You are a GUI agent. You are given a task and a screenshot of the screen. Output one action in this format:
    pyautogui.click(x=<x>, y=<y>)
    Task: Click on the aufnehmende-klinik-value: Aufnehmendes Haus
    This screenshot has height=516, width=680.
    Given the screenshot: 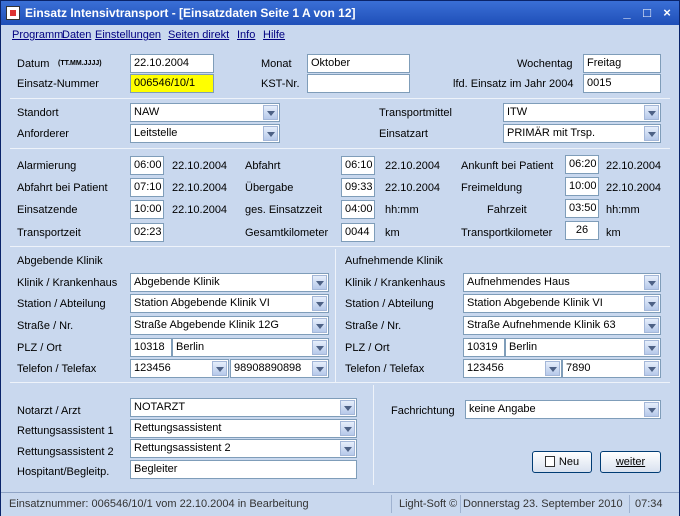 What is the action you would take?
    pyautogui.click(x=518, y=282)
    